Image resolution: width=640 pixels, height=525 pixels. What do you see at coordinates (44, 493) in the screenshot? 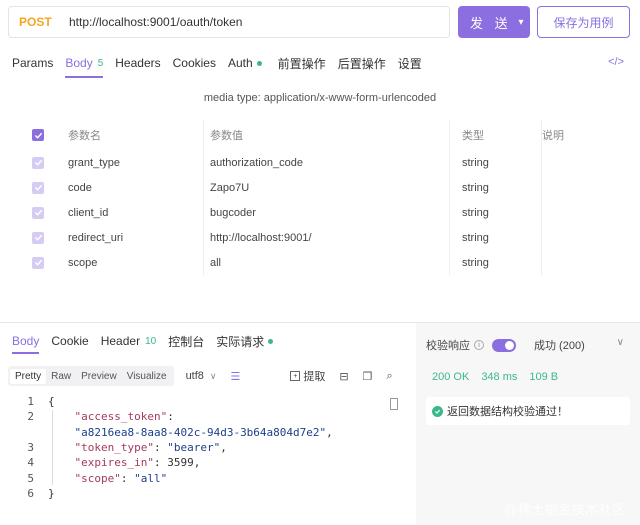
I see `code-text: }` at bounding box center [44, 493].